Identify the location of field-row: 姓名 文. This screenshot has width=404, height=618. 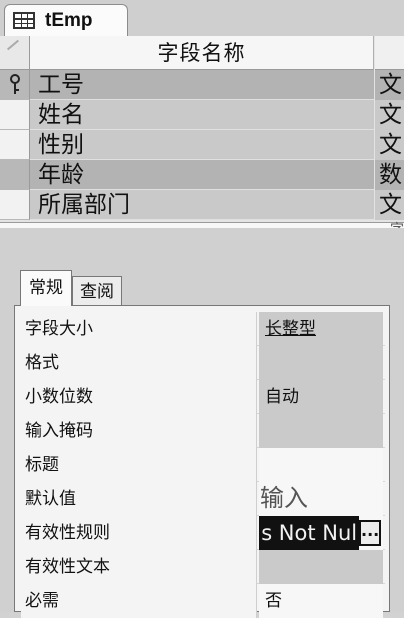
(202, 115).